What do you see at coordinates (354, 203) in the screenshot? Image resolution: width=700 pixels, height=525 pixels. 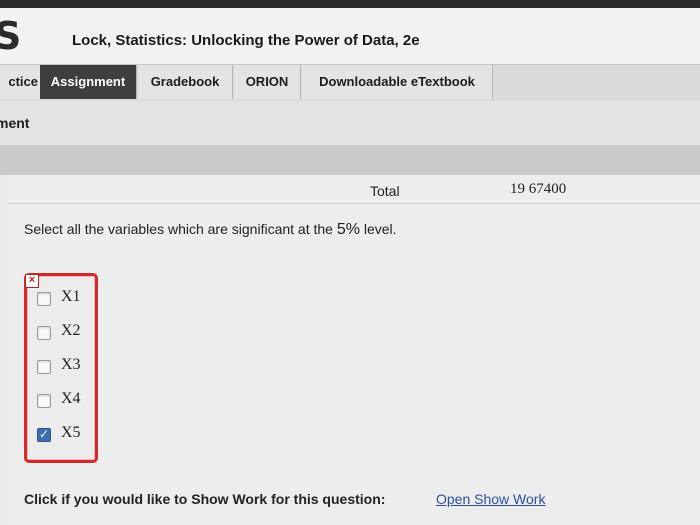 I see `row-divider` at bounding box center [354, 203].